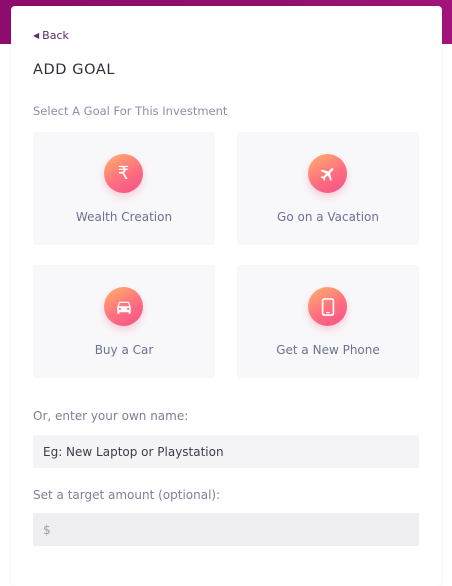 Image resolution: width=452 pixels, height=586 pixels. I want to click on target-amount-input, so click(226, 529).